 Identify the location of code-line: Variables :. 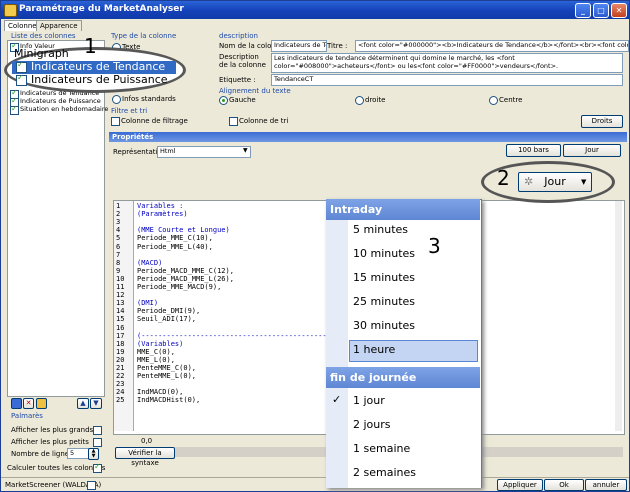
(160, 206).